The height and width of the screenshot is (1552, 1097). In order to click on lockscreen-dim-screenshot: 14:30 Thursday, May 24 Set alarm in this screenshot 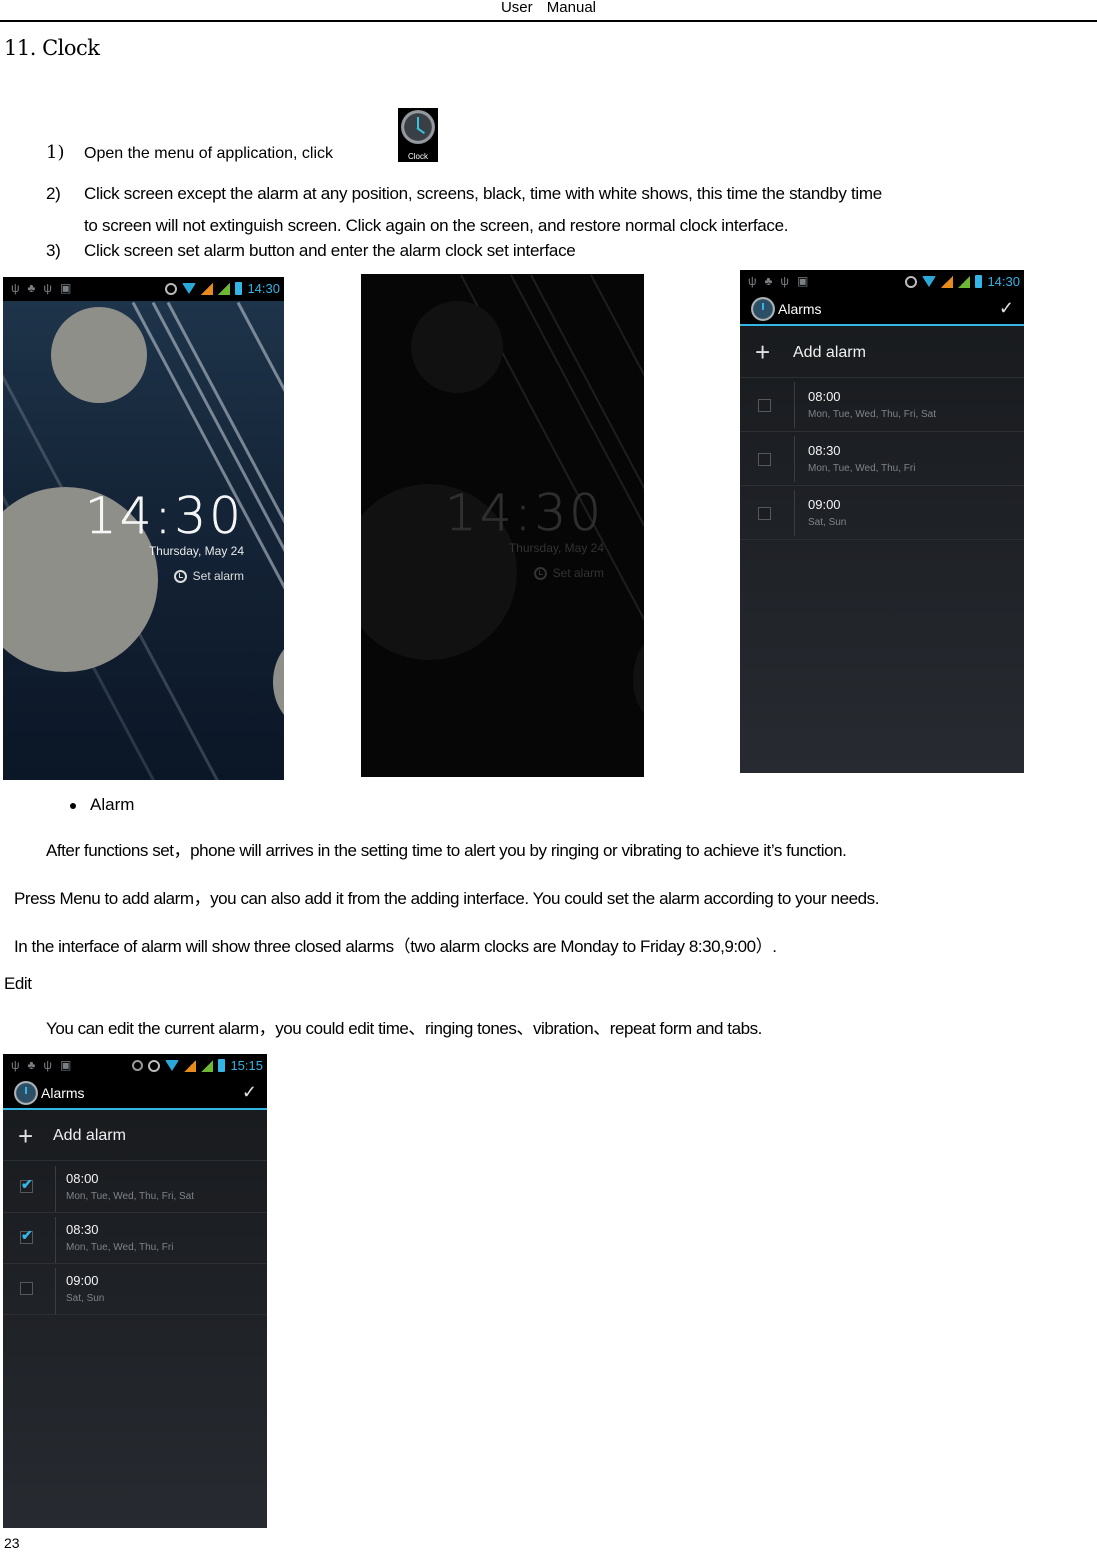, I will do `click(502, 525)`.